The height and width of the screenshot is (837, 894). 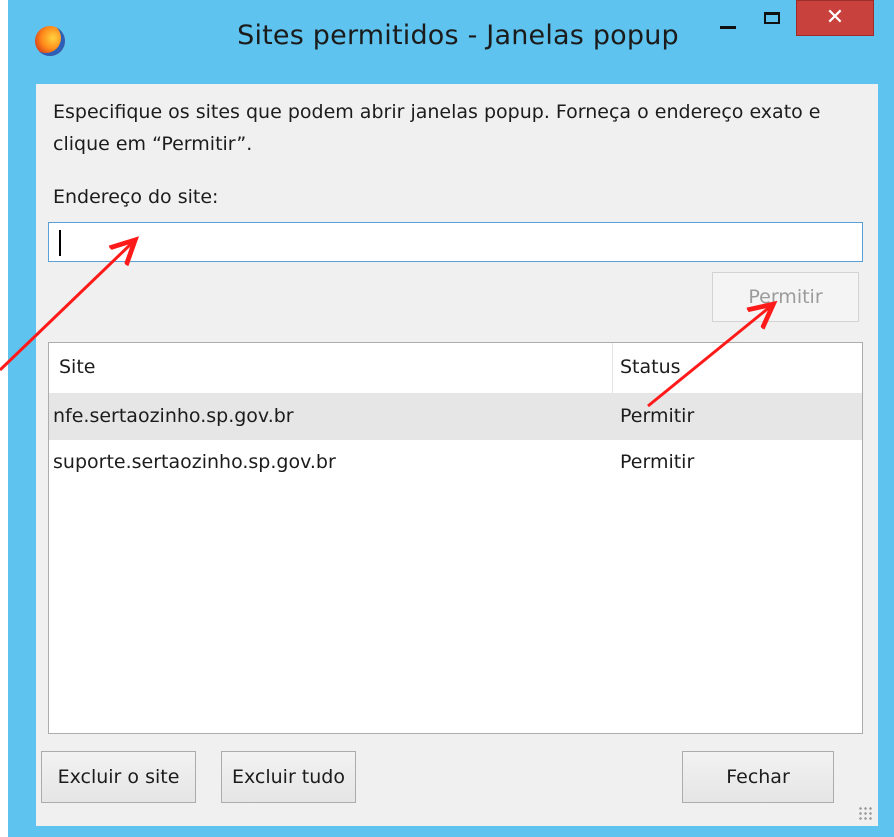 What do you see at coordinates (455, 242) in the screenshot?
I see `address-input` at bounding box center [455, 242].